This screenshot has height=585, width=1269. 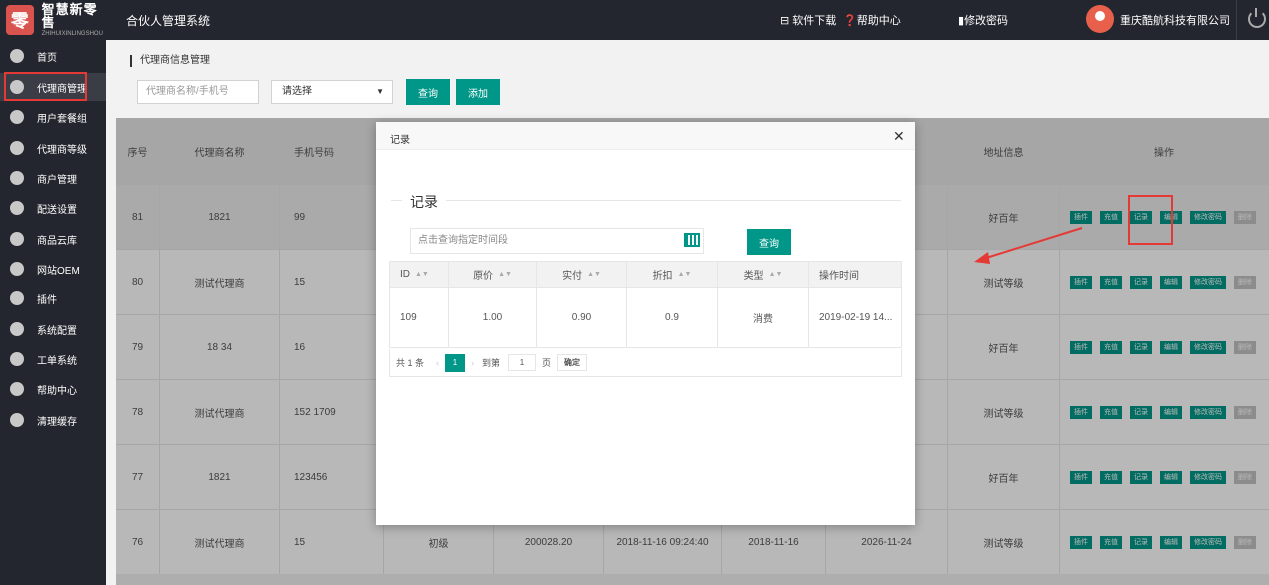 What do you see at coordinates (72, 34) in the screenshot?
I see `logo-subtext: ZHIHUIXINLINGSHOU` at bounding box center [72, 34].